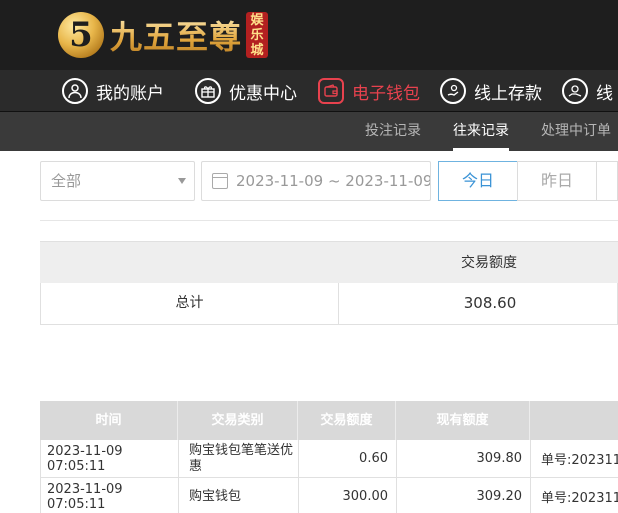 The height and width of the screenshot is (513, 618). What do you see at coordinates (176, 35) in the screenshot?
I see `logo-text: 九五至尊` at bounding box center [176, 35].